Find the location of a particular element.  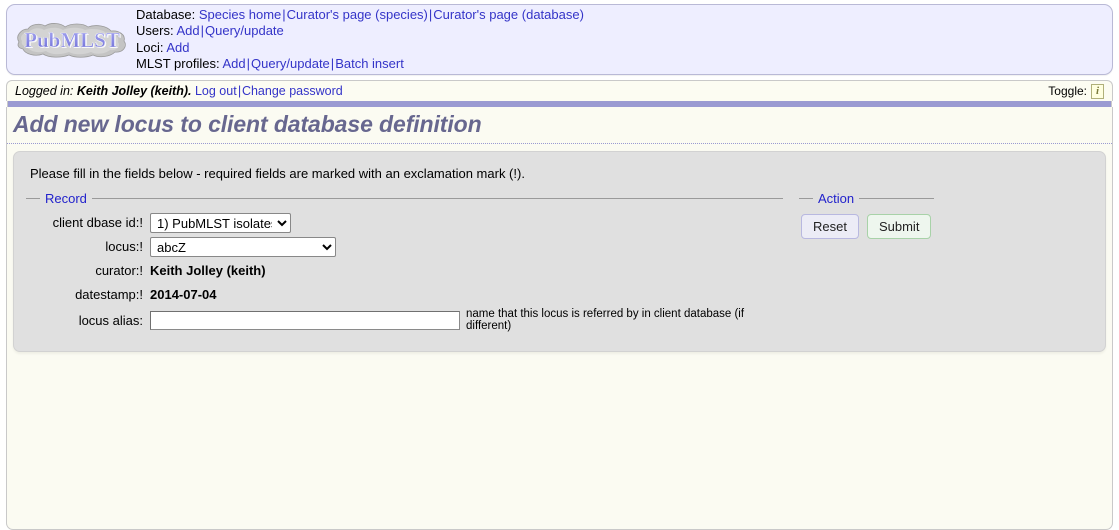

logged-in-prefix: Logged in: is located at coordinates (44, 90).